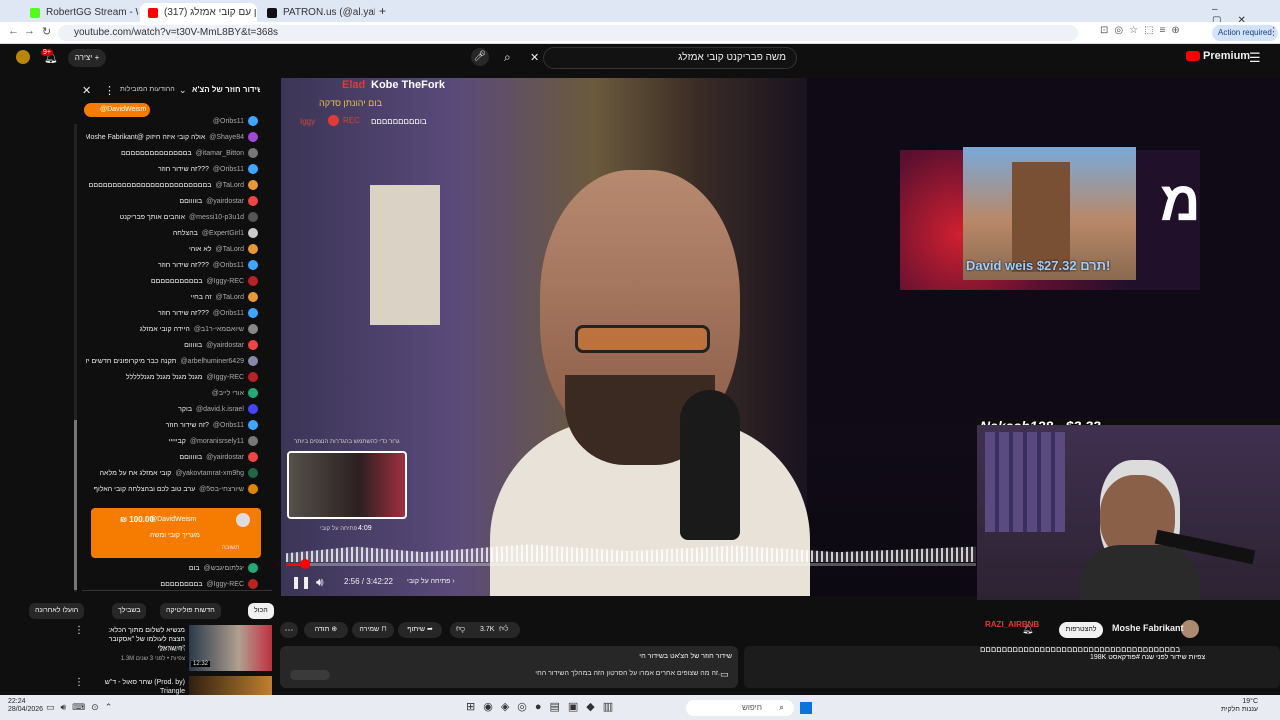  Describe the element at coordinates (503, 628) in the screenshot. I see `like-icon: 👍︎` at that location.